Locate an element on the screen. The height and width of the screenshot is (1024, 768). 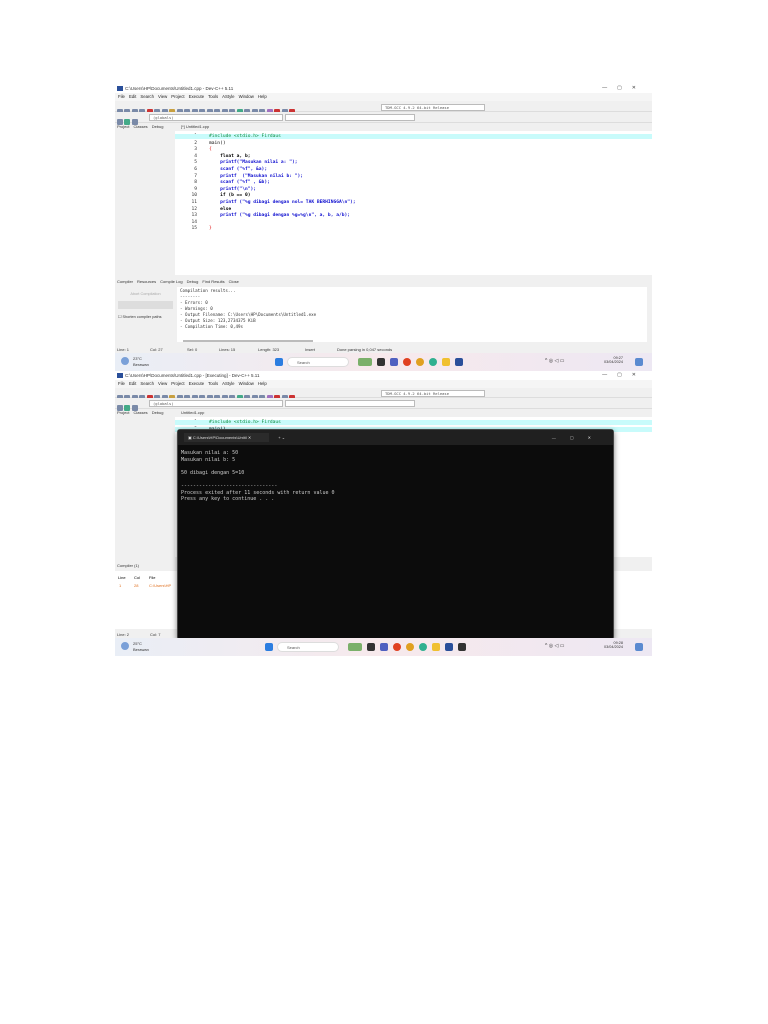
tab-close: Close is located at coordinates (234, 281).